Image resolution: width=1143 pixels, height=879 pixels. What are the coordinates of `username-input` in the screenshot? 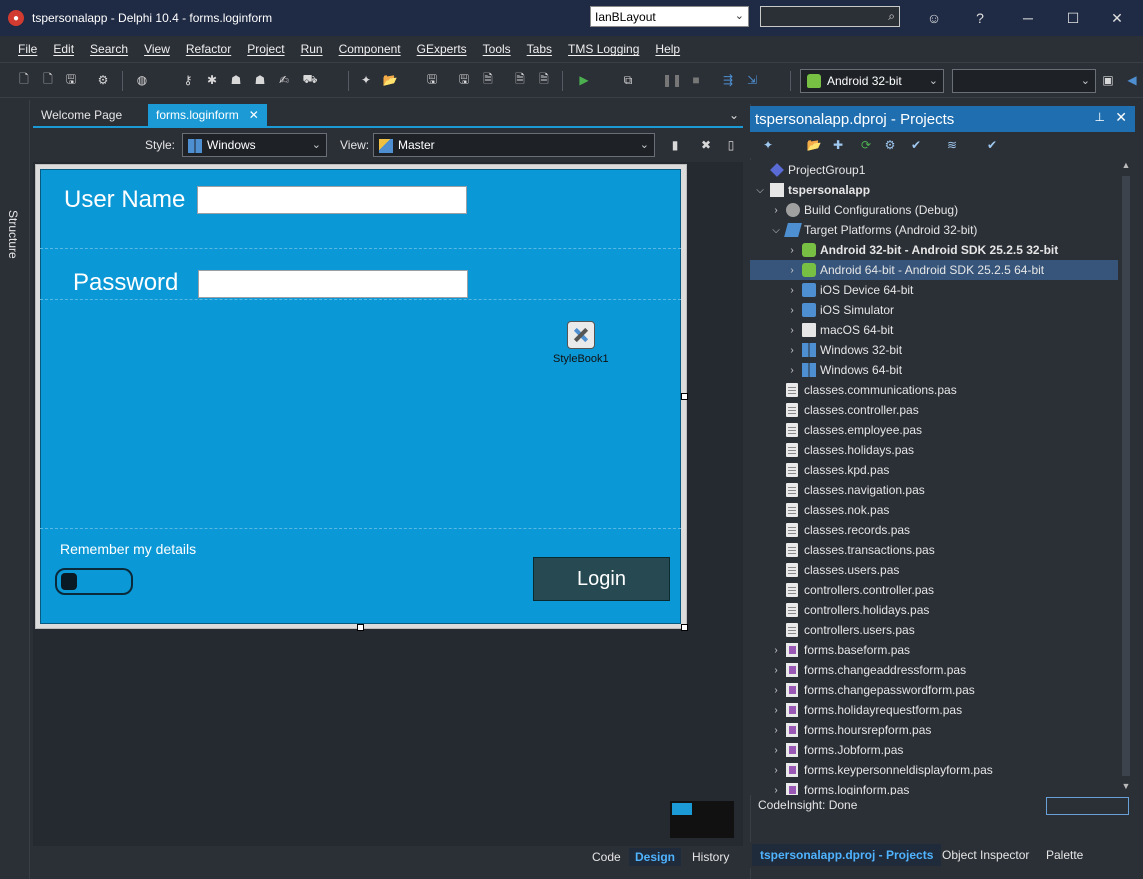 It's located at (332, 200).